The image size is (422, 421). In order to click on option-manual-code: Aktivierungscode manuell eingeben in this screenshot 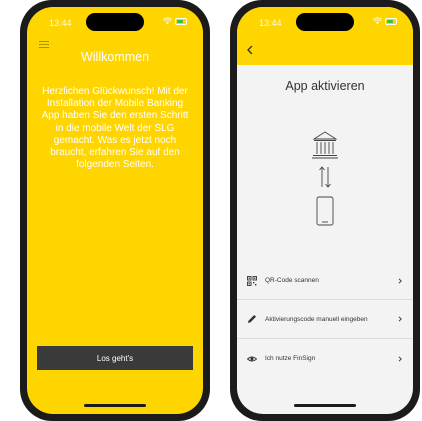, I will do `click(325, 319)`.